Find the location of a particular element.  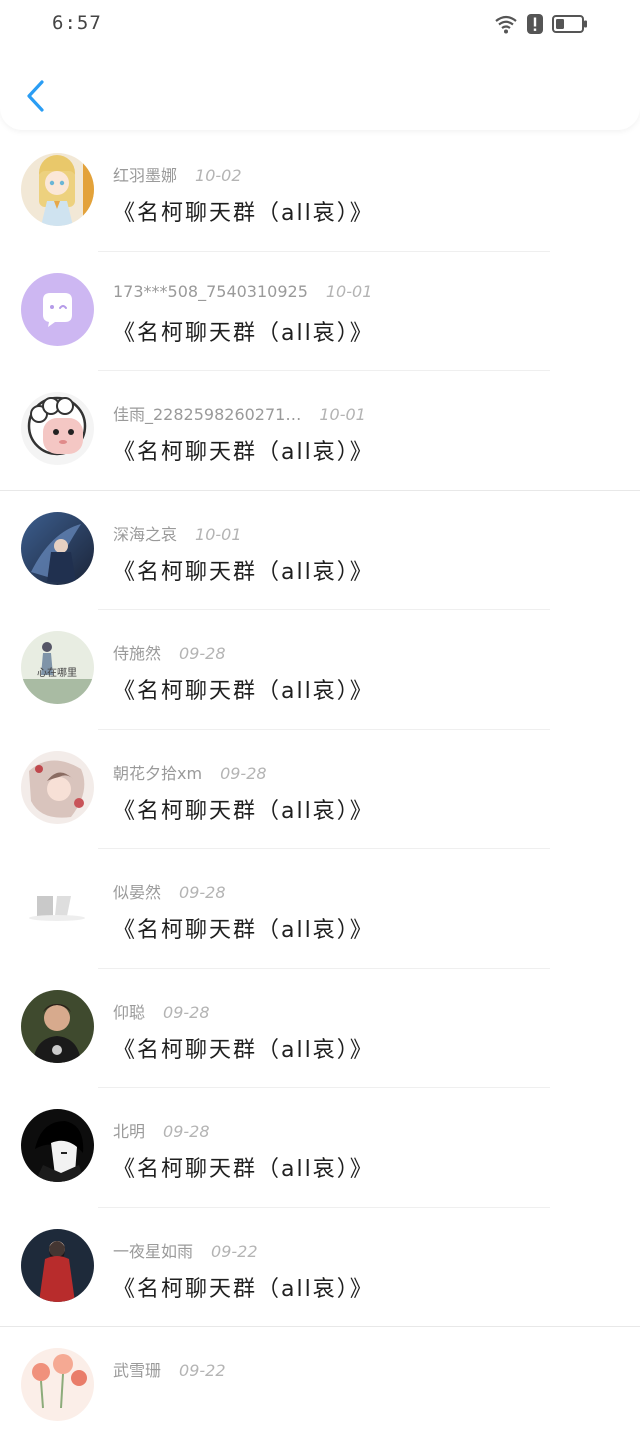

battery-icon is located at coordinates (569, 24).